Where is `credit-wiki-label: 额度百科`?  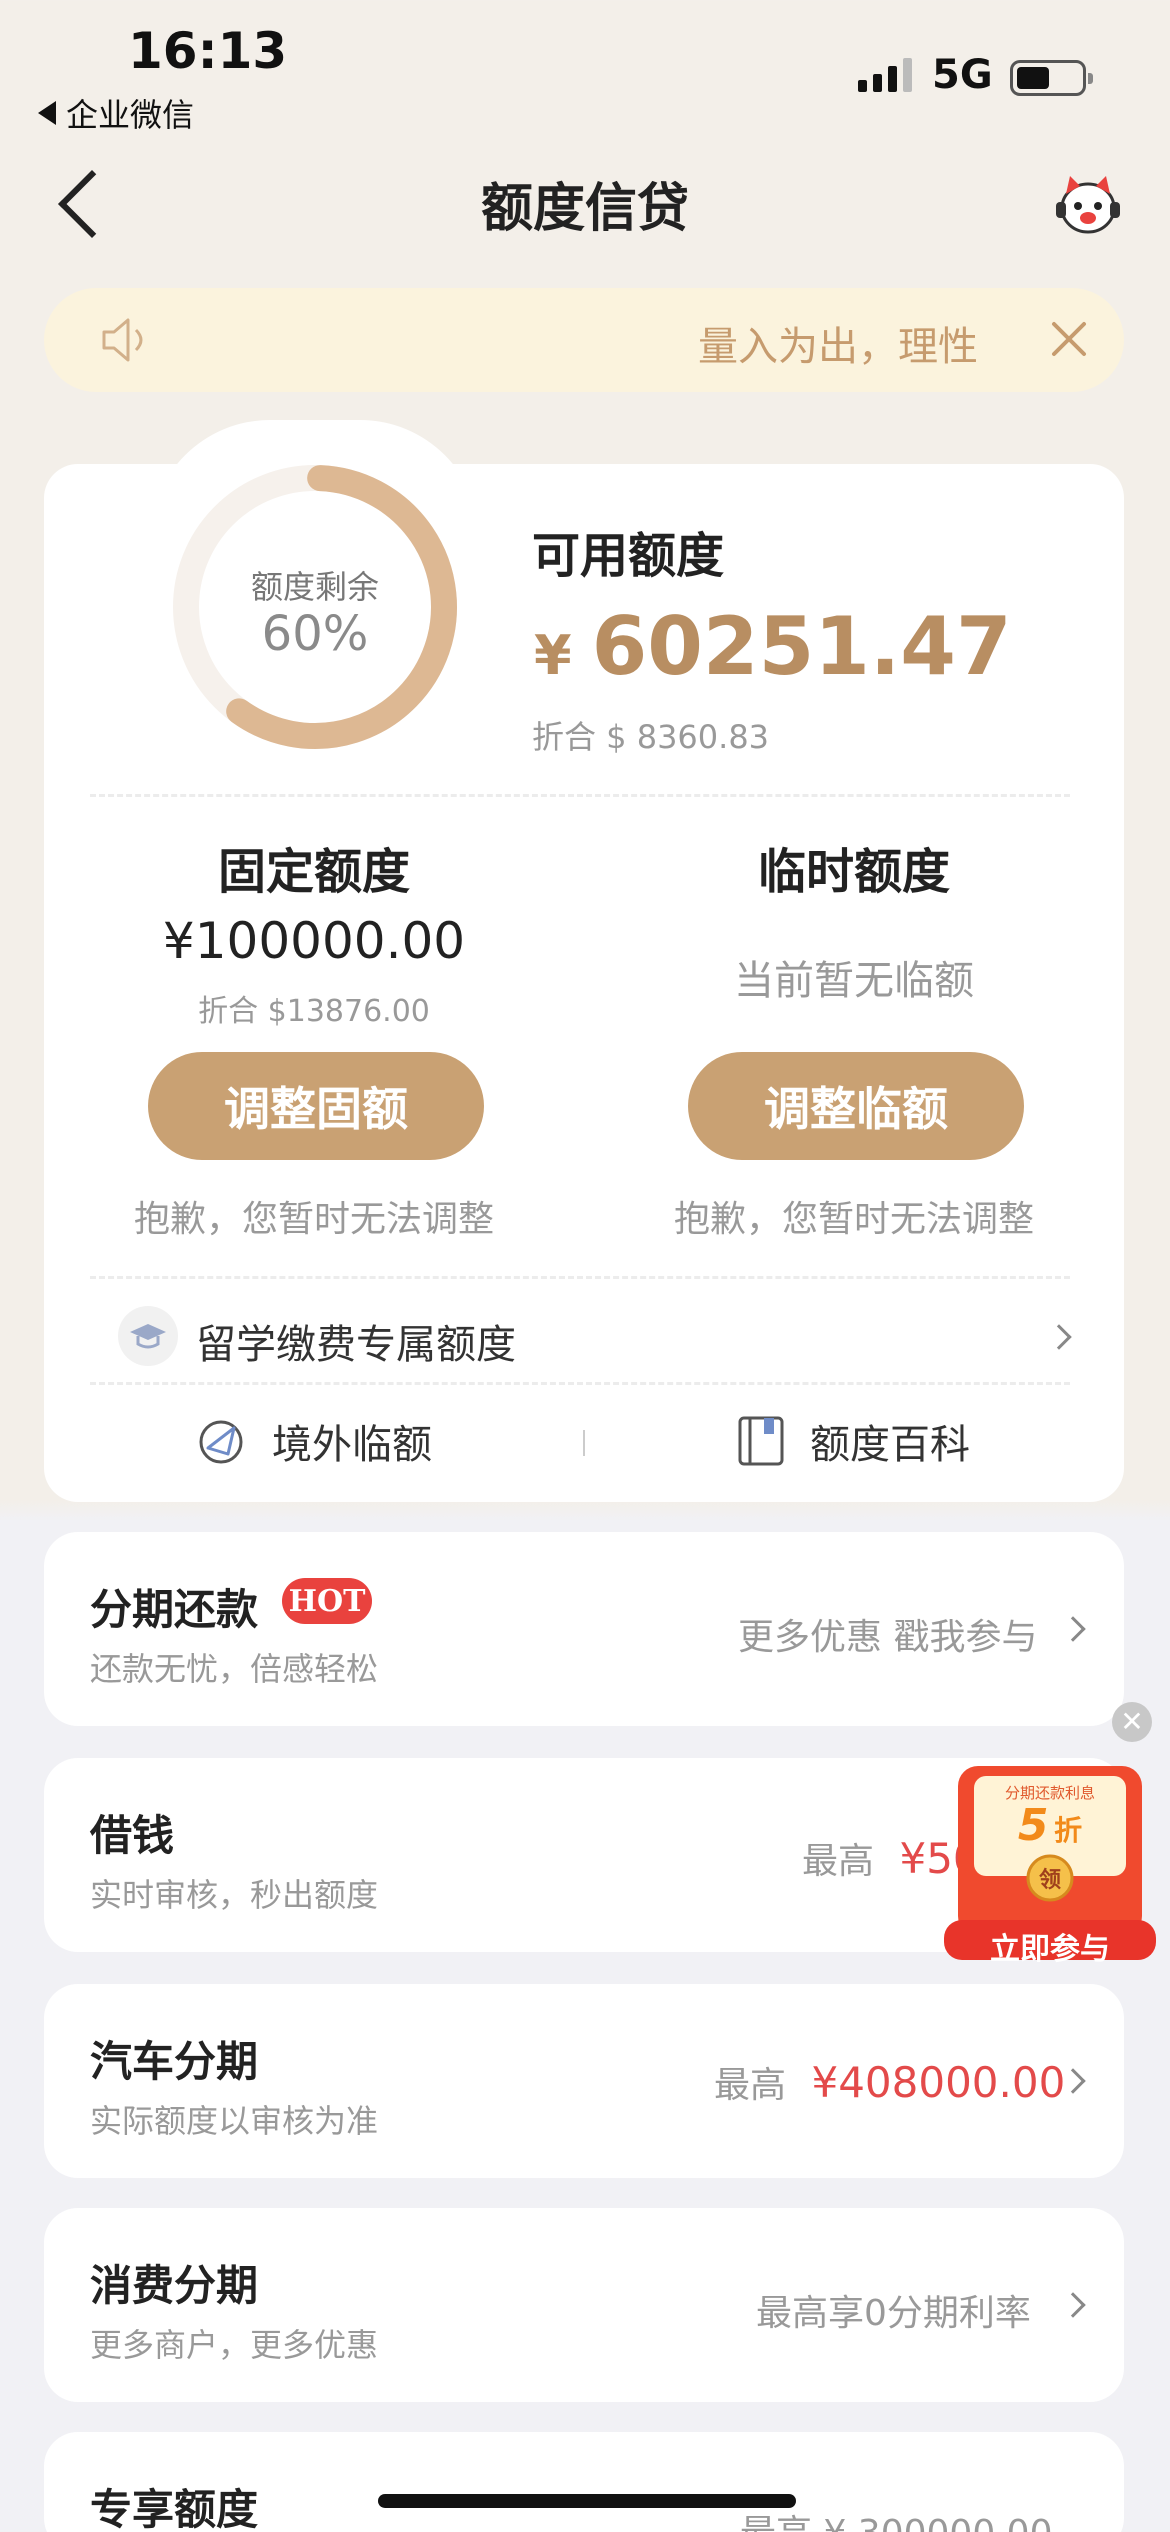 credit-wiki-label: 额度百科 is located at coordinates (890, 1445).